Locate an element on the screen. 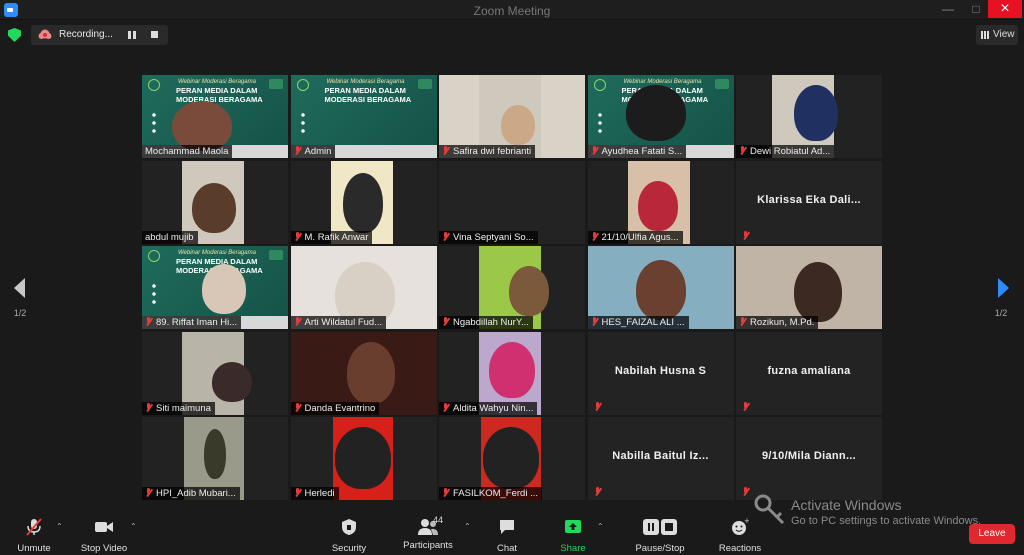 Image resolution: width=1024 pixels, height=555 pixels. participants-button: 44 Participants is located at coordinates (428, 533).